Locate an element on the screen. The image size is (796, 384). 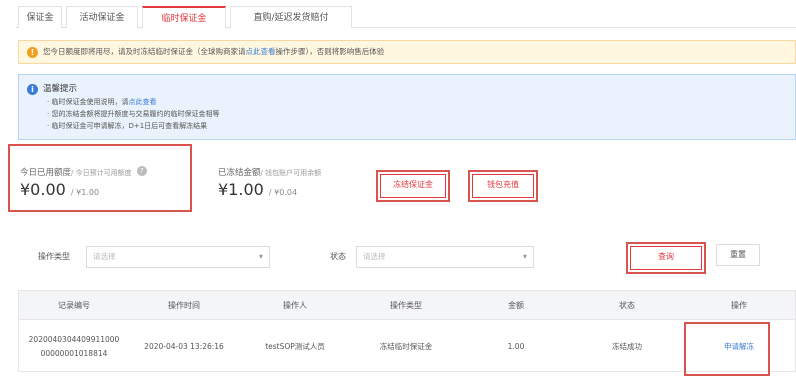
frozen-amount-label-group: 已冻结金额/ 钱包账户可用余额 is located at coordinates (269, 169).